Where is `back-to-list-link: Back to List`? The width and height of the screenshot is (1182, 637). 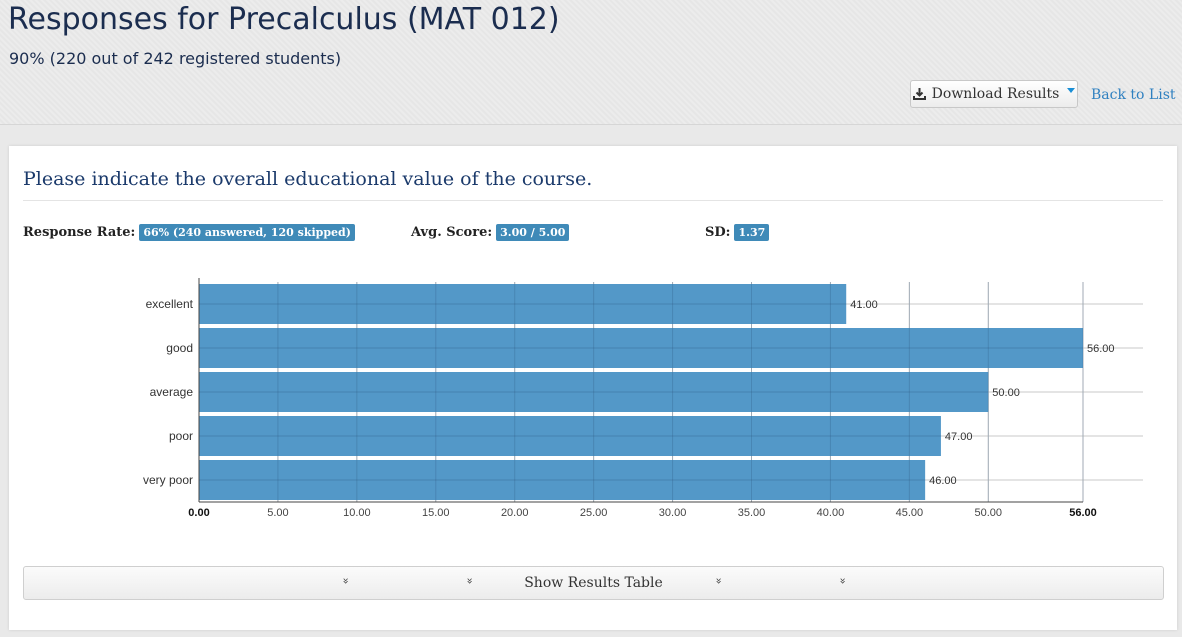
back-to-list-link: Back to List is located at coordinates (1133, 95).